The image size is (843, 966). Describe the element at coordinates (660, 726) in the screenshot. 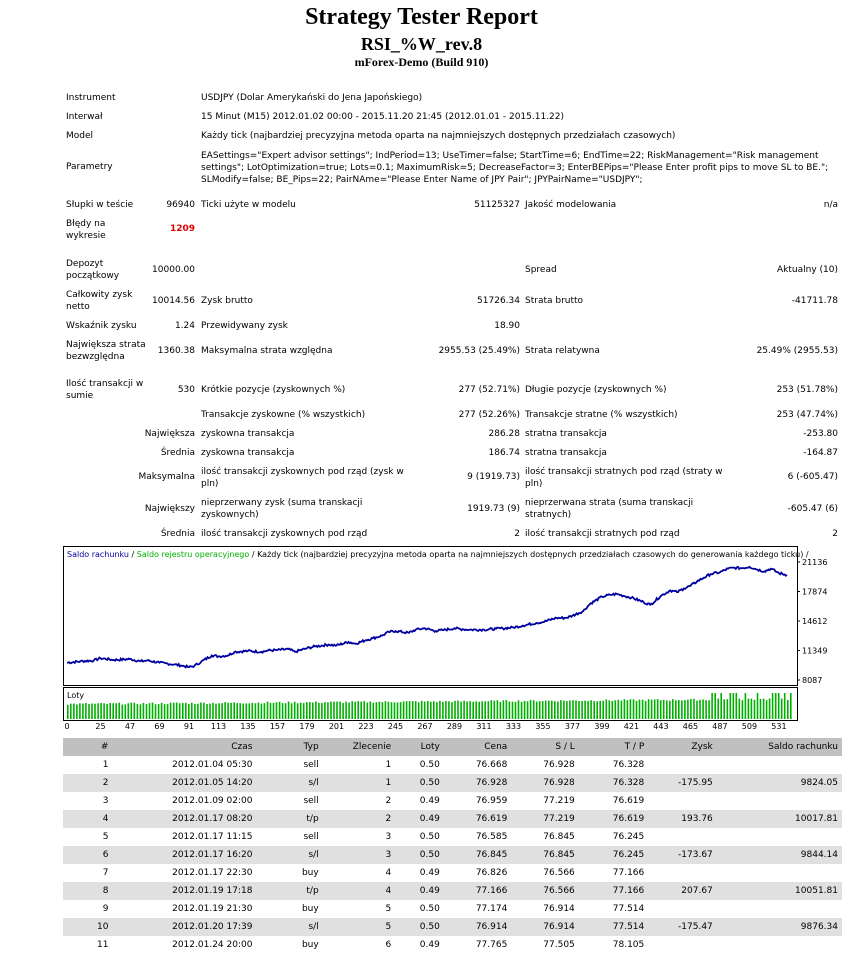

I see `x-tick-label: 443` at that location.